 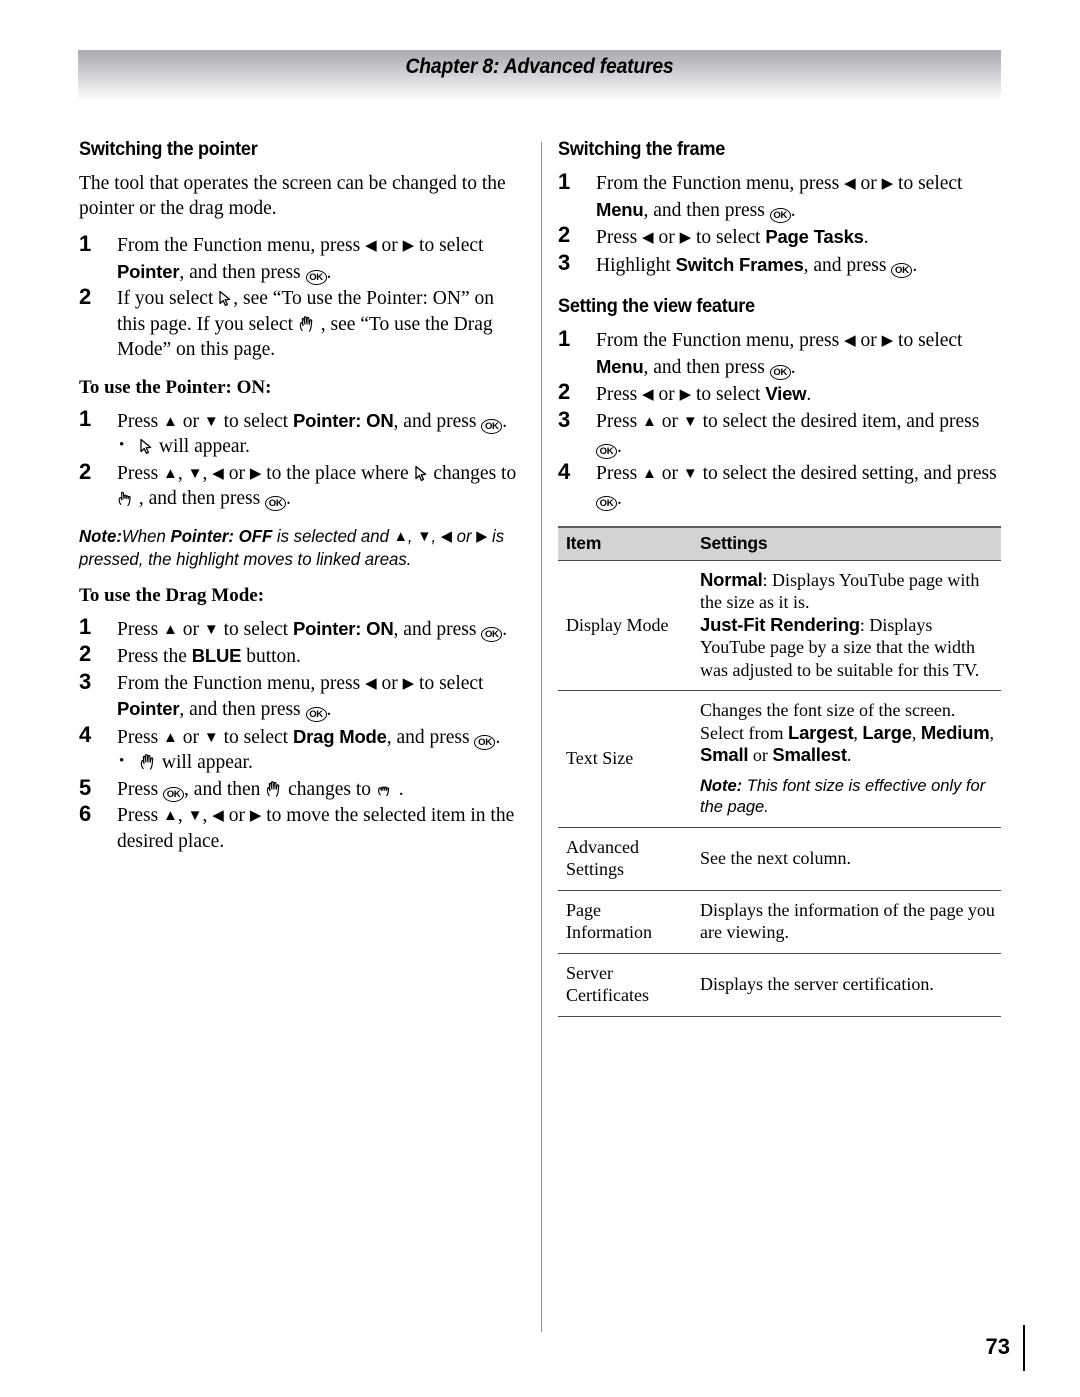 I want to click on label-switch-frames: Switch Frames, so click(x=739, y=264).